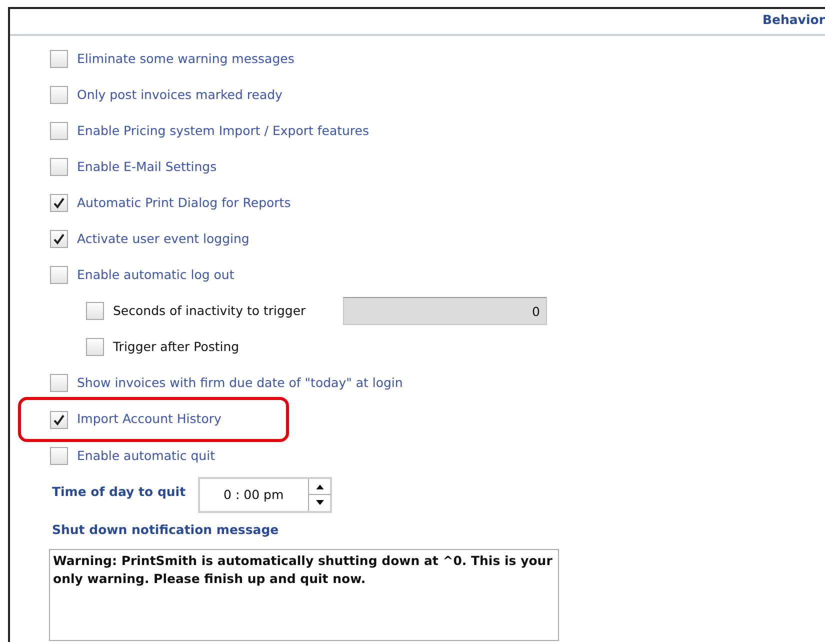 The image size is (825, 642). Describe the element at coordinates (253, 495) in the screenshot. I see `time-value: 0 : 00 pm` at that location.